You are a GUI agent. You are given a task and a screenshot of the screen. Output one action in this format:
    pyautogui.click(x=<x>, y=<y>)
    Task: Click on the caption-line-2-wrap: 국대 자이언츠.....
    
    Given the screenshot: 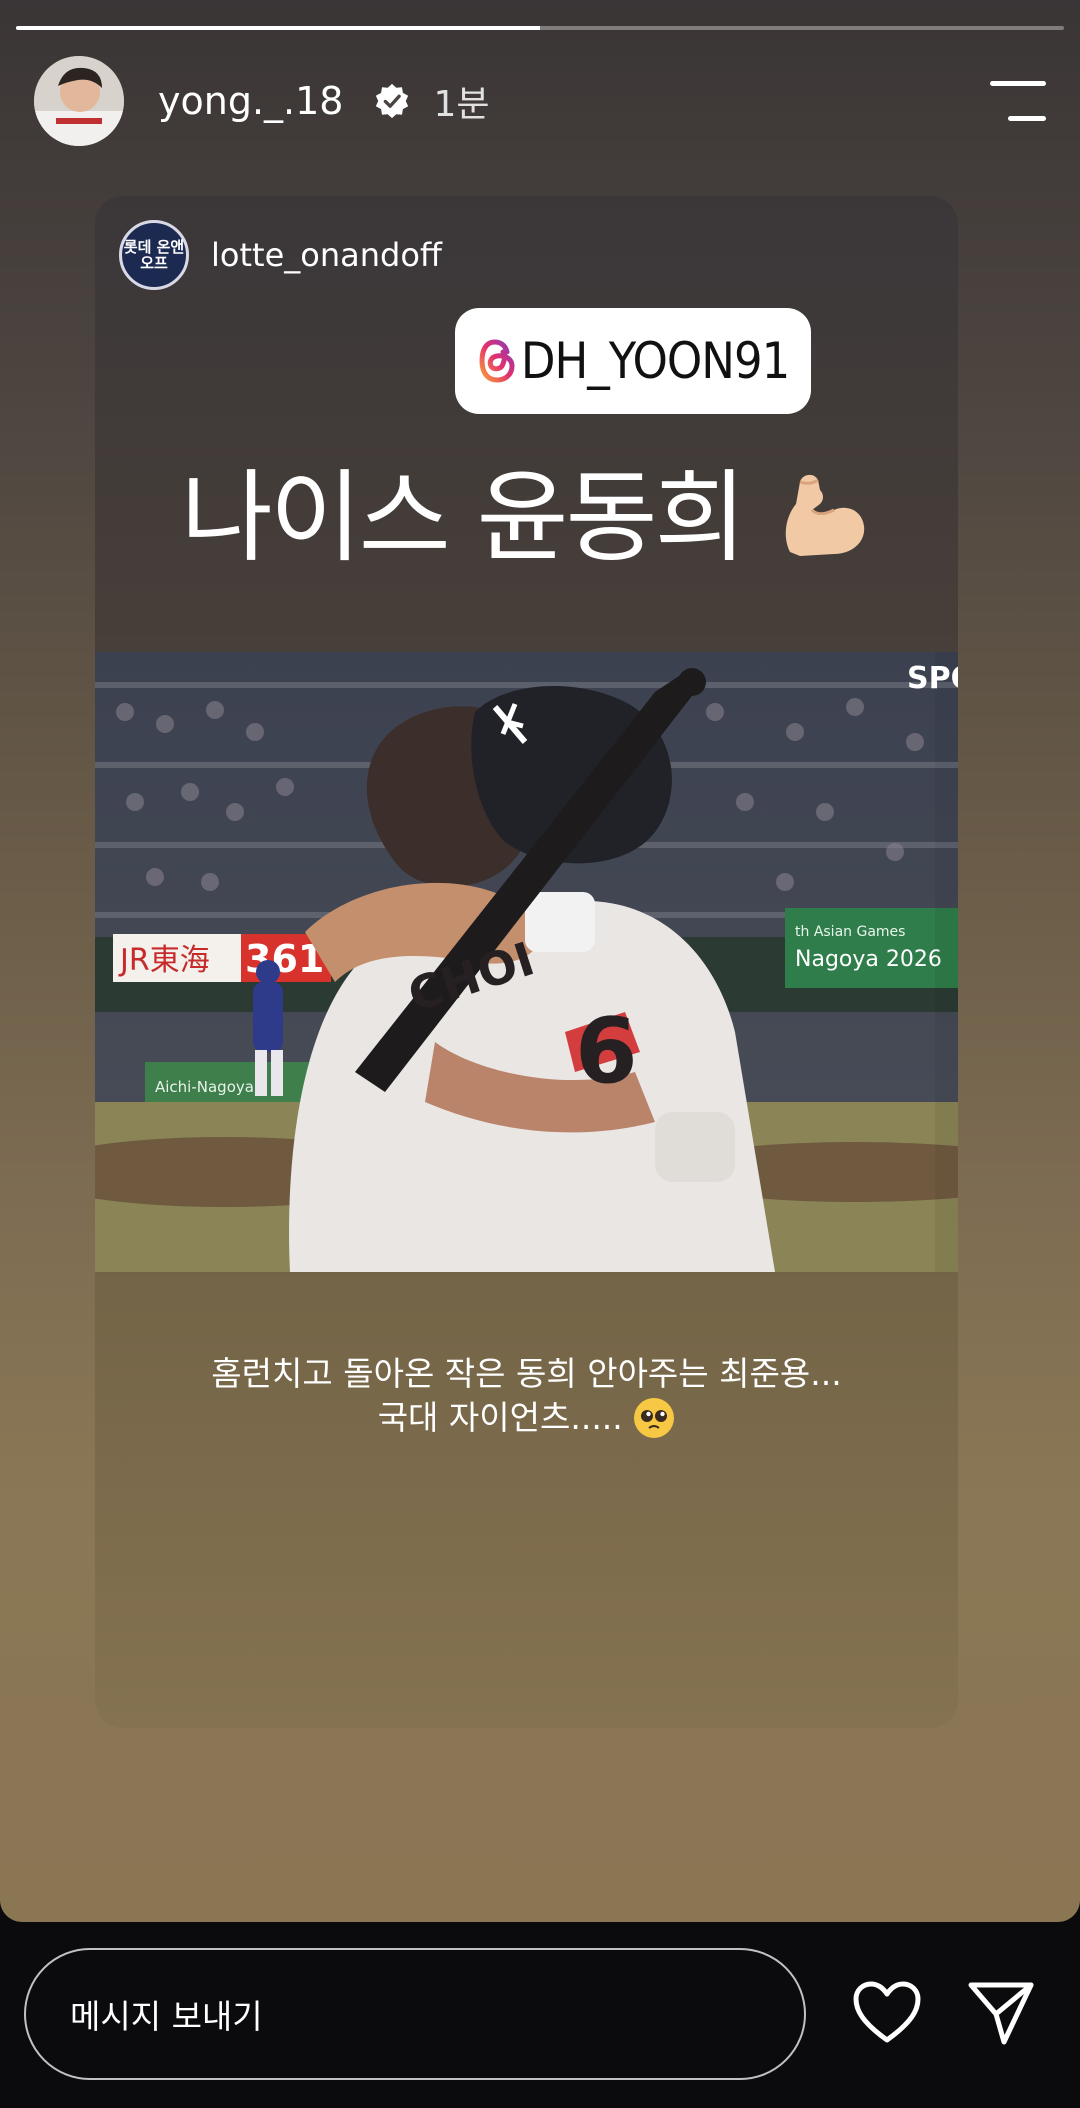 What is the action you would take?
    pyautogui.click(x=526, y=1418)
    